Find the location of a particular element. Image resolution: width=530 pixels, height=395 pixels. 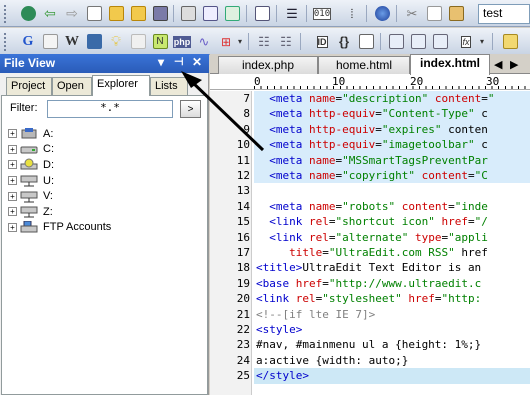

tree-item-label: FTP Accounts is located at coordinates (77, 227).